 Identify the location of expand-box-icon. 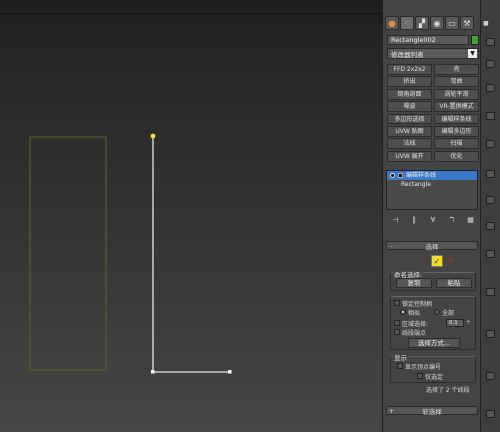
(400, 175).